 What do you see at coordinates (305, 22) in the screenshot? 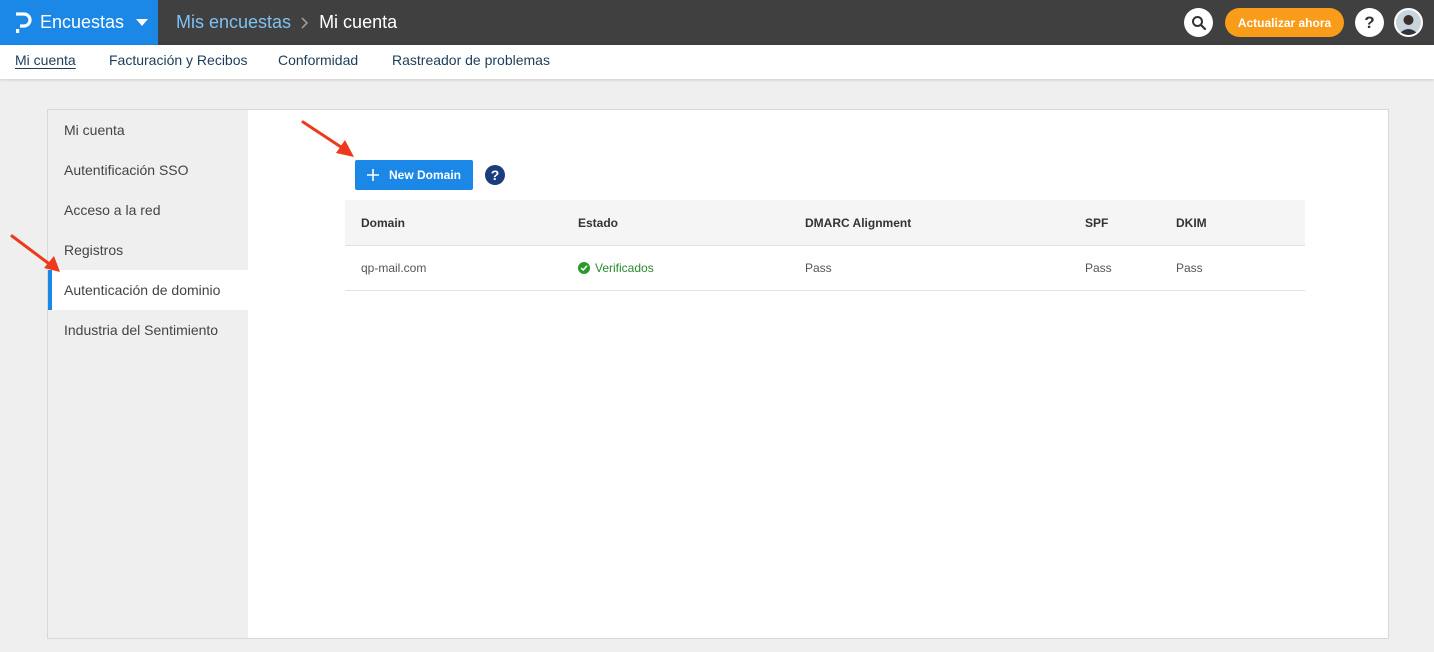
I see `chevron-right-icon` at bounding box center [305, 22].